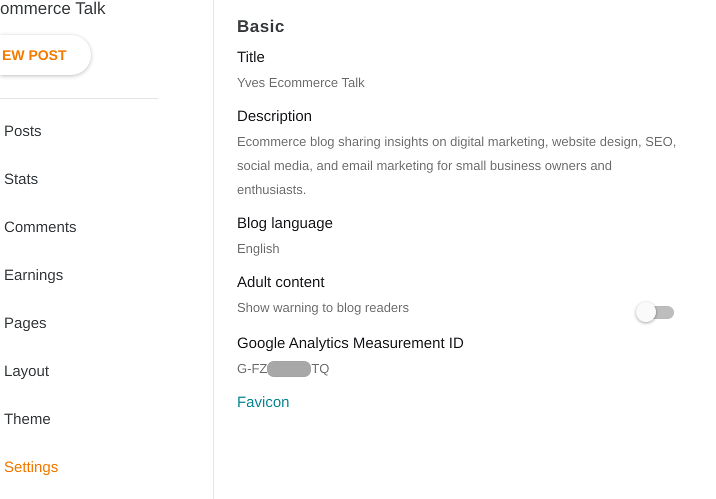  Describe the element at coordinates (106, 131) in the screenshot. I see `nav-item: Posts` at that location.